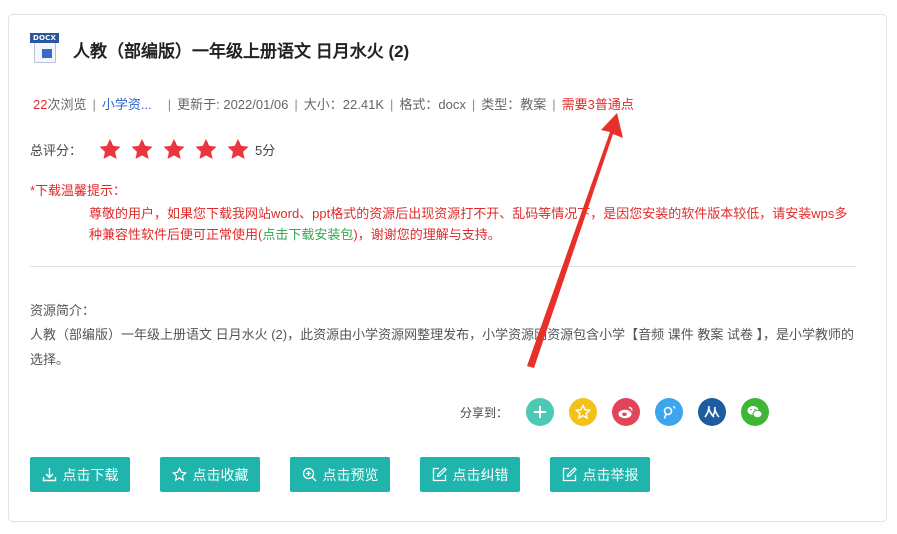  I want to click on docx-file-icon: DOCX, so click(45, 49).